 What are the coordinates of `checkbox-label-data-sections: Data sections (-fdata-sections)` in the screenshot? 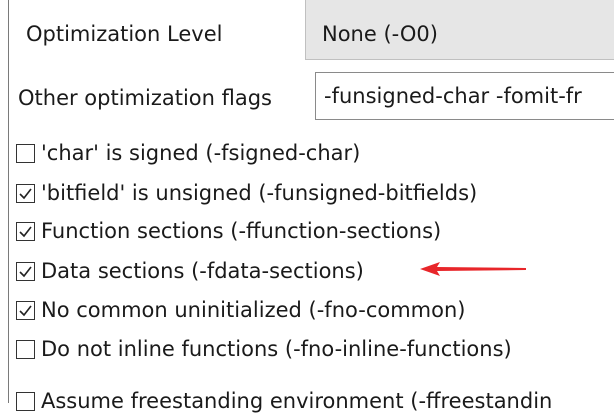 It's located at (202, 271).